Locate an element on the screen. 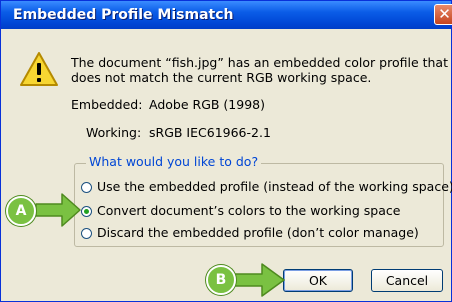 The image size is (452, 302). working-space-value: sRGB IEC61966-2.1 is located at coordinates (210, 132).